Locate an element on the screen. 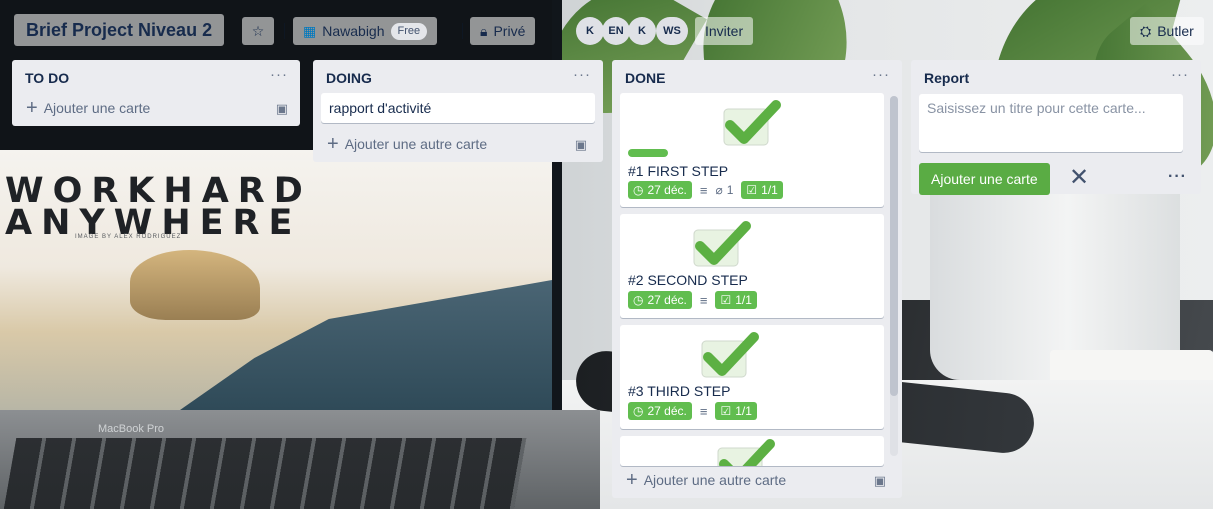 This screenshot has width=1213, height=509. add-card-button: + Ajouter une carte is located at coordinates (85, 108).